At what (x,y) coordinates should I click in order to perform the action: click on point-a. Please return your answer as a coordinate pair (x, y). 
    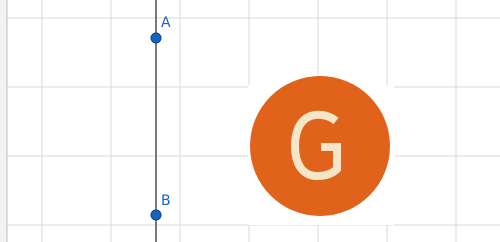
    Looking at the image, I should click on (156, 38).